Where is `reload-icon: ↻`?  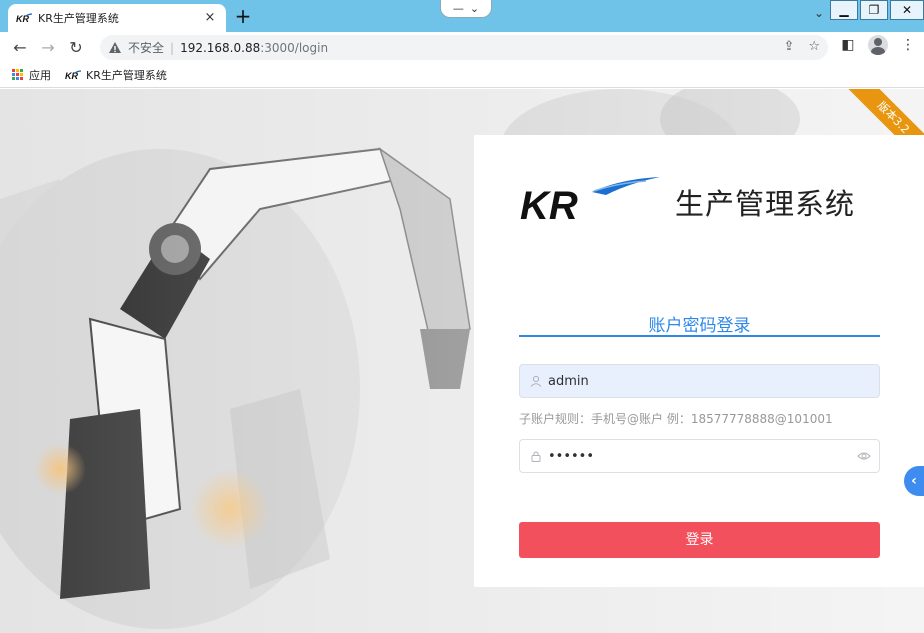
reload-icon: ↻ is located at coordinates (76, 47).